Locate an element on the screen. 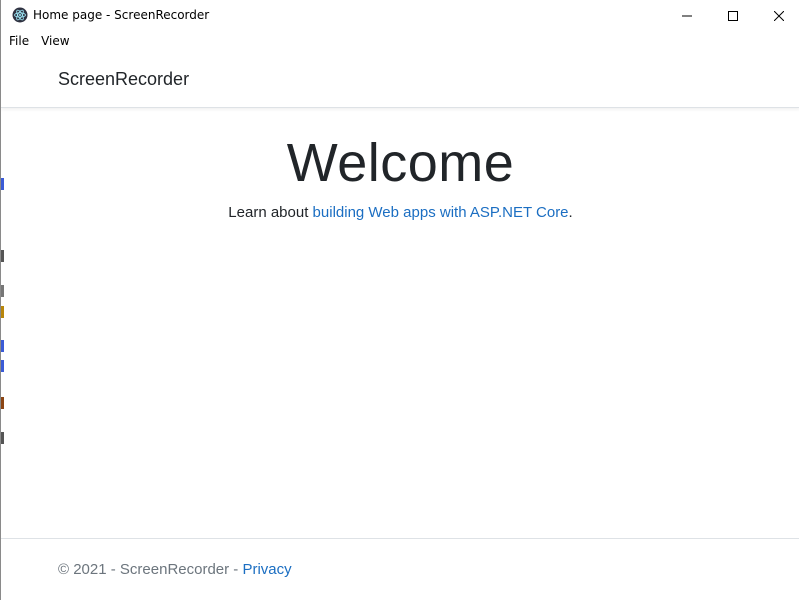 Image resolution: width=799 pixels, height=600 pixels. navbar: ScreenRecorder is located at coordinates (400, 79).